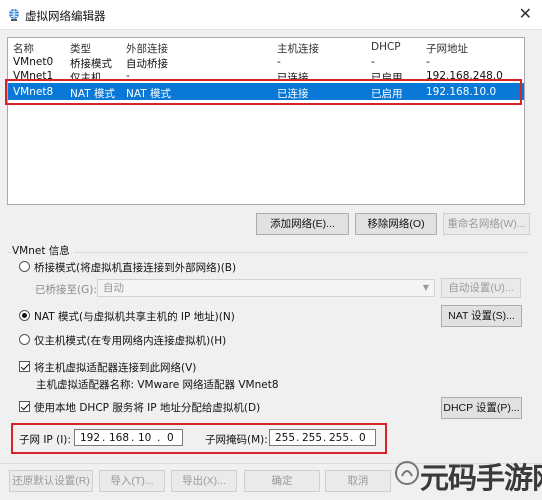 The image size is (542, 500). I want to click on title-bar: 虚拟网络编辑器 ✕, so click(271, 15).